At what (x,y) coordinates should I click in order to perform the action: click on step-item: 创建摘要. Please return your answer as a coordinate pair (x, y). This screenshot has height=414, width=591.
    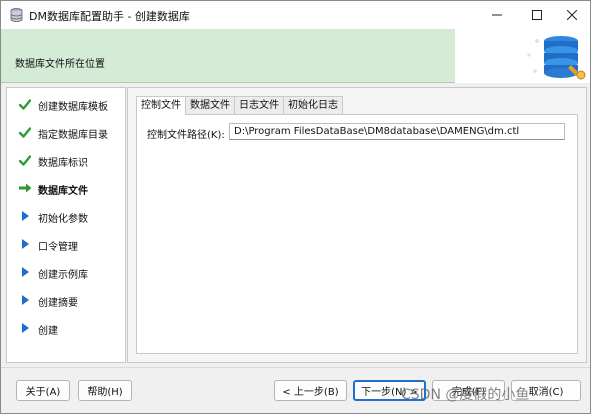
    Looking at the image, I should click on (66, 300).